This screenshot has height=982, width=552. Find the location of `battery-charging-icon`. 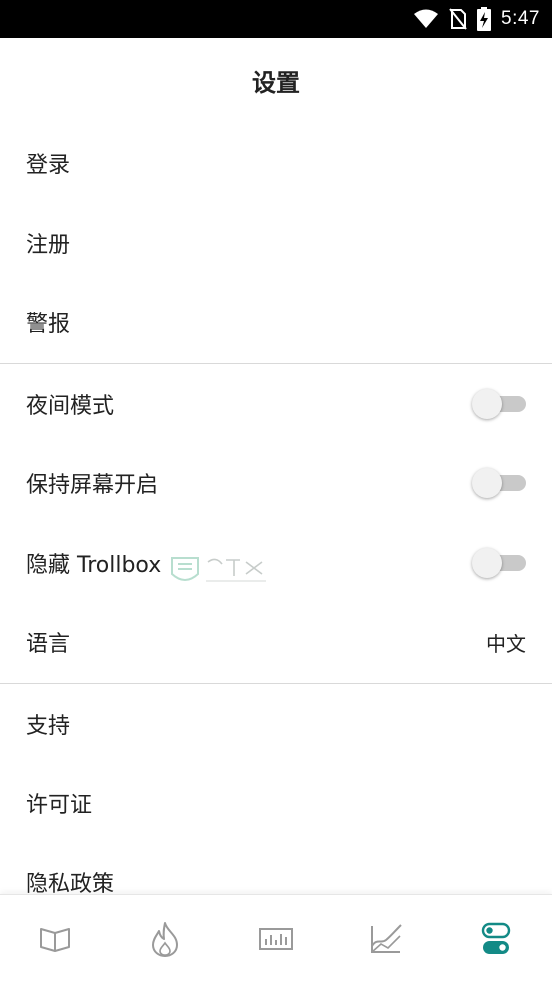

battery-charging-icon is located at coordinates (484, 19).